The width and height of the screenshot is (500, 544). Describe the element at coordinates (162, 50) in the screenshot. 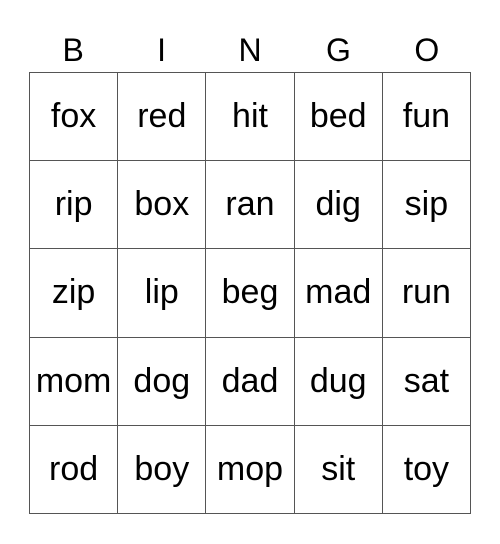

I see `header-letter-i: I` at that location.